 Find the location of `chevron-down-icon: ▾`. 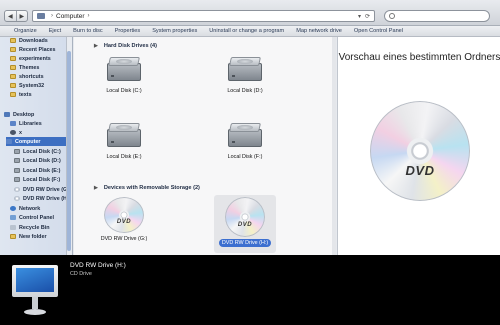

chevron-down-icon: ▾ is located at coordinates (359, 16).